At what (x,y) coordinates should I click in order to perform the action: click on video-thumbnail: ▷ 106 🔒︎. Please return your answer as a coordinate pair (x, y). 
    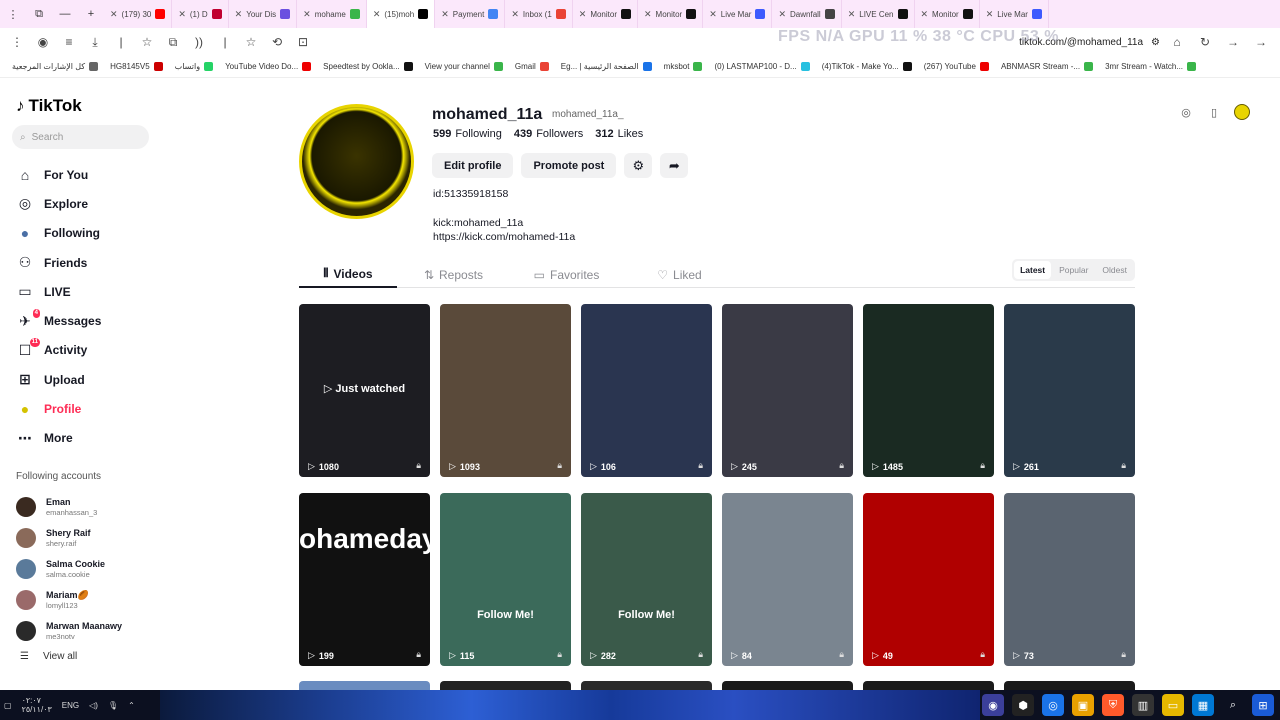
    Looking at the image, I should click on (646, 390).